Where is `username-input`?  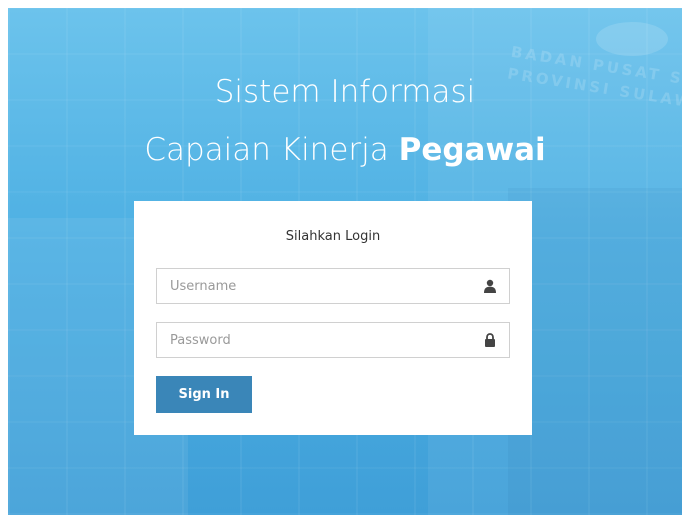 username-input is located at coordinates (320, 286).